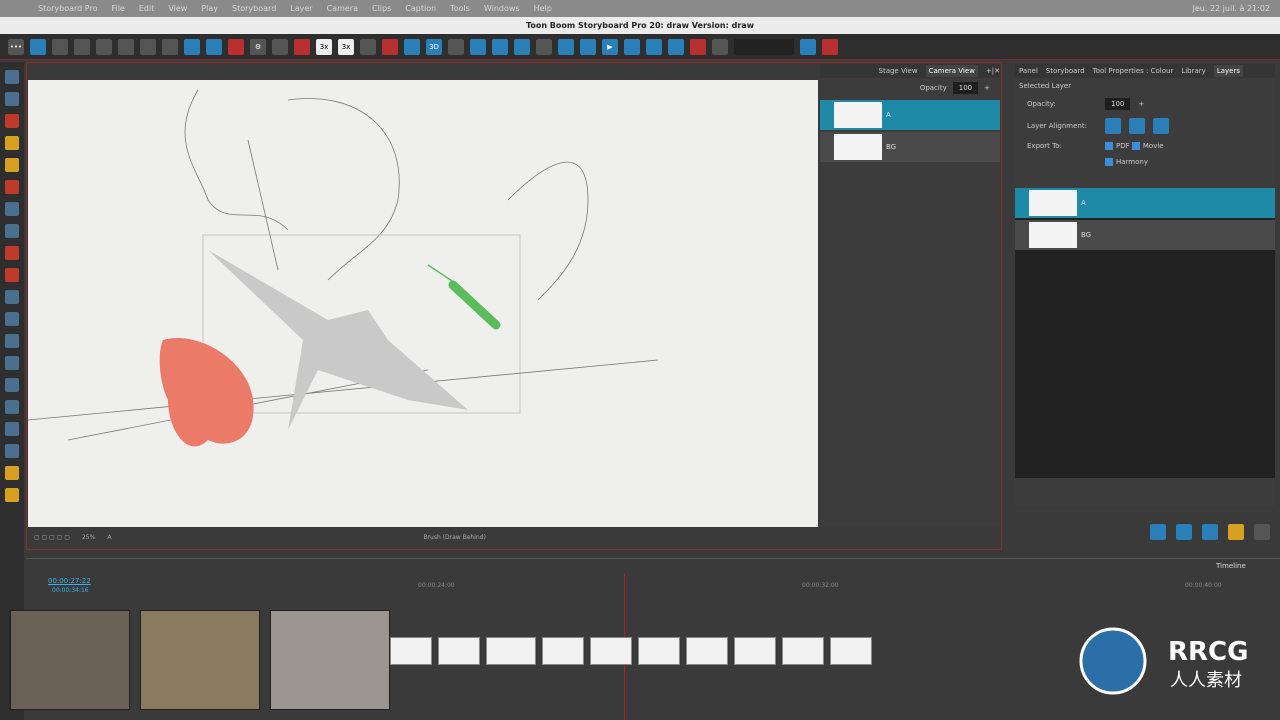 Image resolution: width=1280 pixels, height=720 pixels. What do you see at coordinates (67, 8) in the screenshot?
I see `menu-app: Storyboard Pro` at bounding box center [67, 8].